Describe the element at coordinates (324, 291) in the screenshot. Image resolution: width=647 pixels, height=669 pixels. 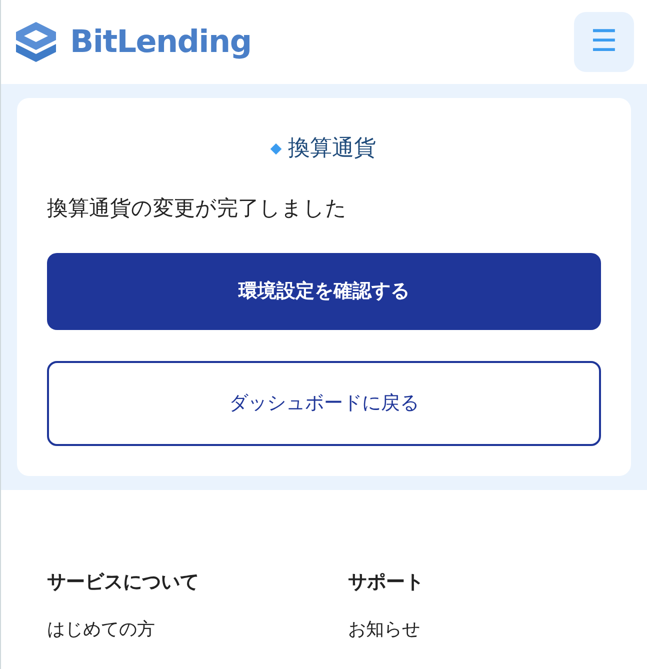
I see `confirm-settings-button: 環境設定を確認する` at that location.